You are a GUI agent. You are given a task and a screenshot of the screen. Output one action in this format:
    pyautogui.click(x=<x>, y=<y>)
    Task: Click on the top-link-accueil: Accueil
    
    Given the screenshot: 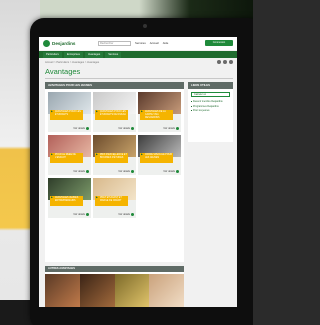 What is the action you would take?
    pyautogui.click(x=154, y=43)
    